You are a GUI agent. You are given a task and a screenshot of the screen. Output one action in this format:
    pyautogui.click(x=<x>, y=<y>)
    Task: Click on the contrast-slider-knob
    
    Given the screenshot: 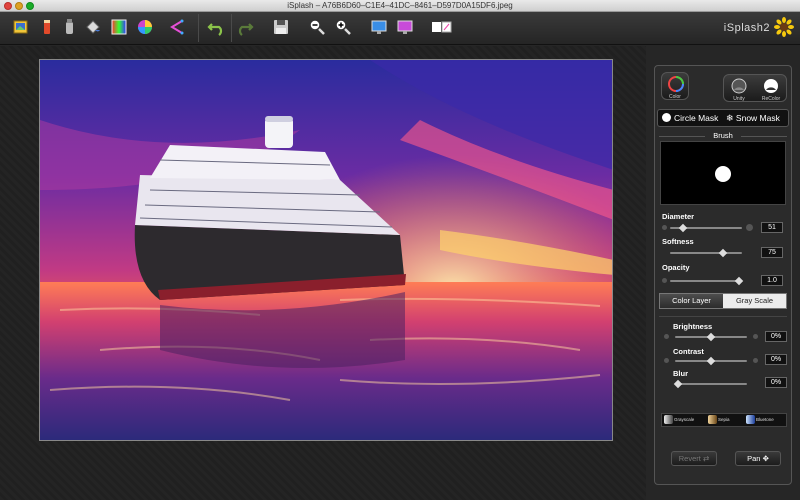 What is the action you would take?
    pyautogui.click(x=711, y=361)
    